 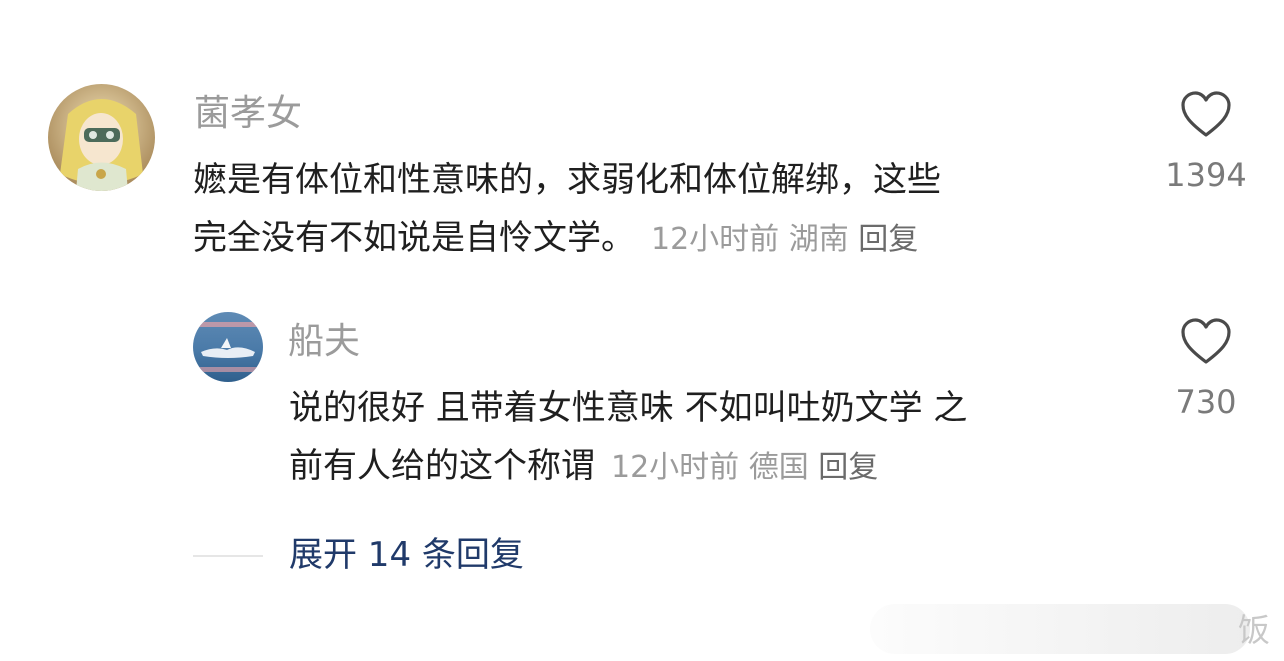 I want to click on watermark-bar, so click(x=1060, y=629).